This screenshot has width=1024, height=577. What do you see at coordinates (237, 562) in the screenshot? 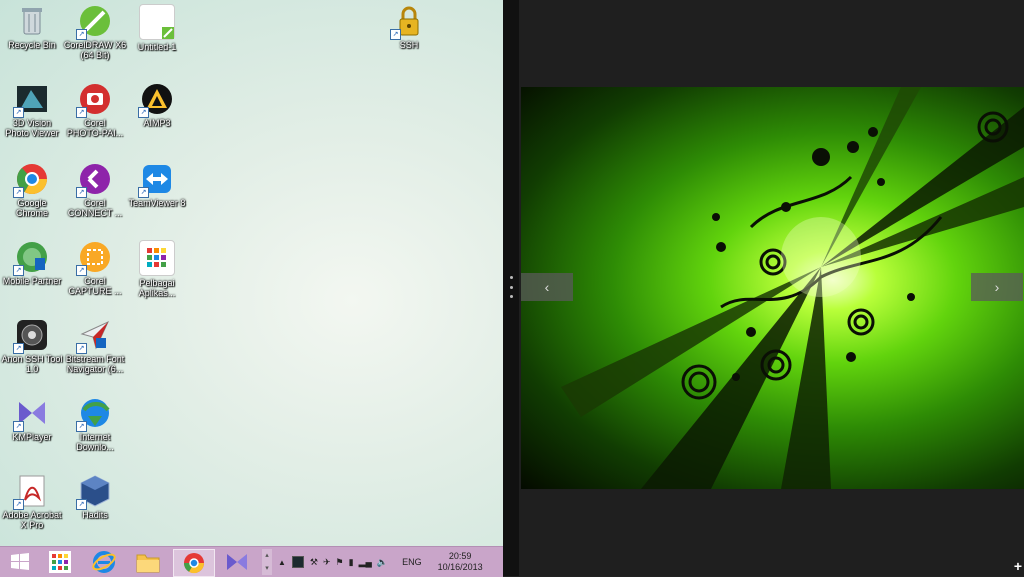
I see `kmplayer-taskbar-button` at bounding box center [237, 562].